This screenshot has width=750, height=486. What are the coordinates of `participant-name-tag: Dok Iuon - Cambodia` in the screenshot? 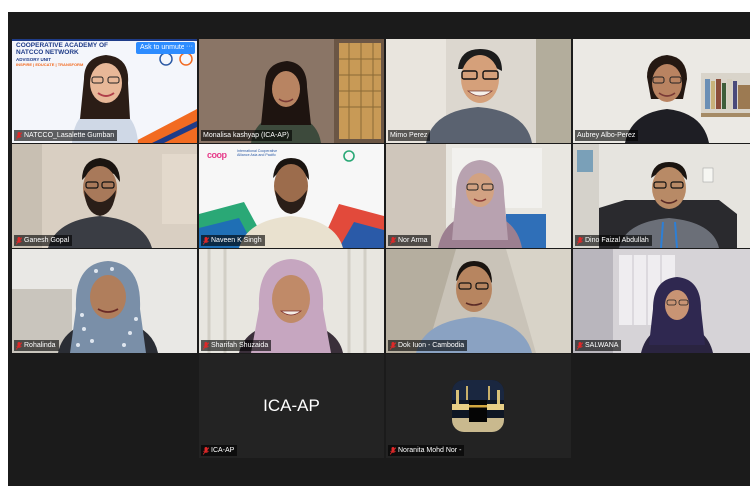 It's located at (428, 345).